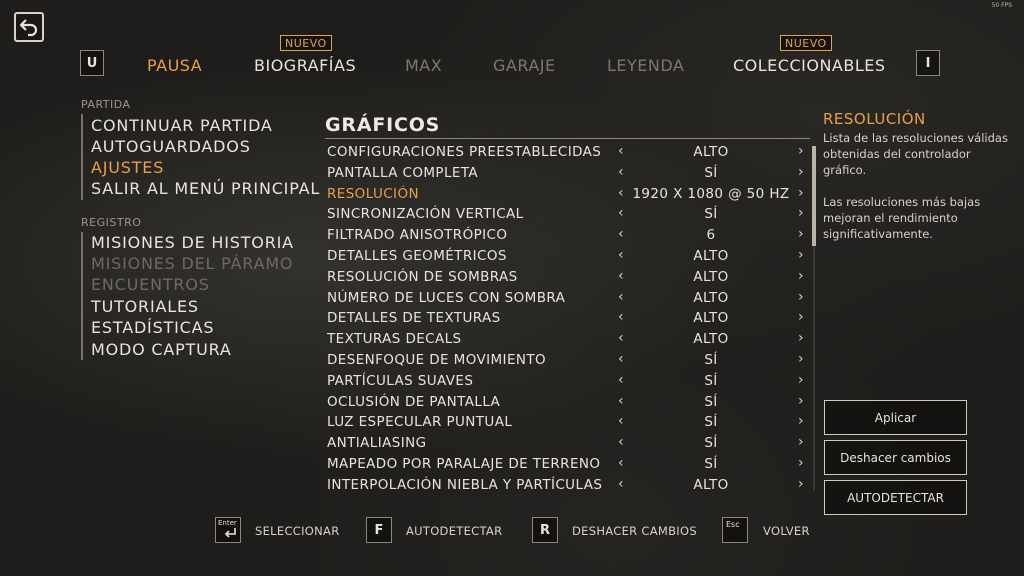  Describe the element at coordinates (394, 339) in the screenshot. I see `setting-label: TEXTURAS DECALS` at that location.